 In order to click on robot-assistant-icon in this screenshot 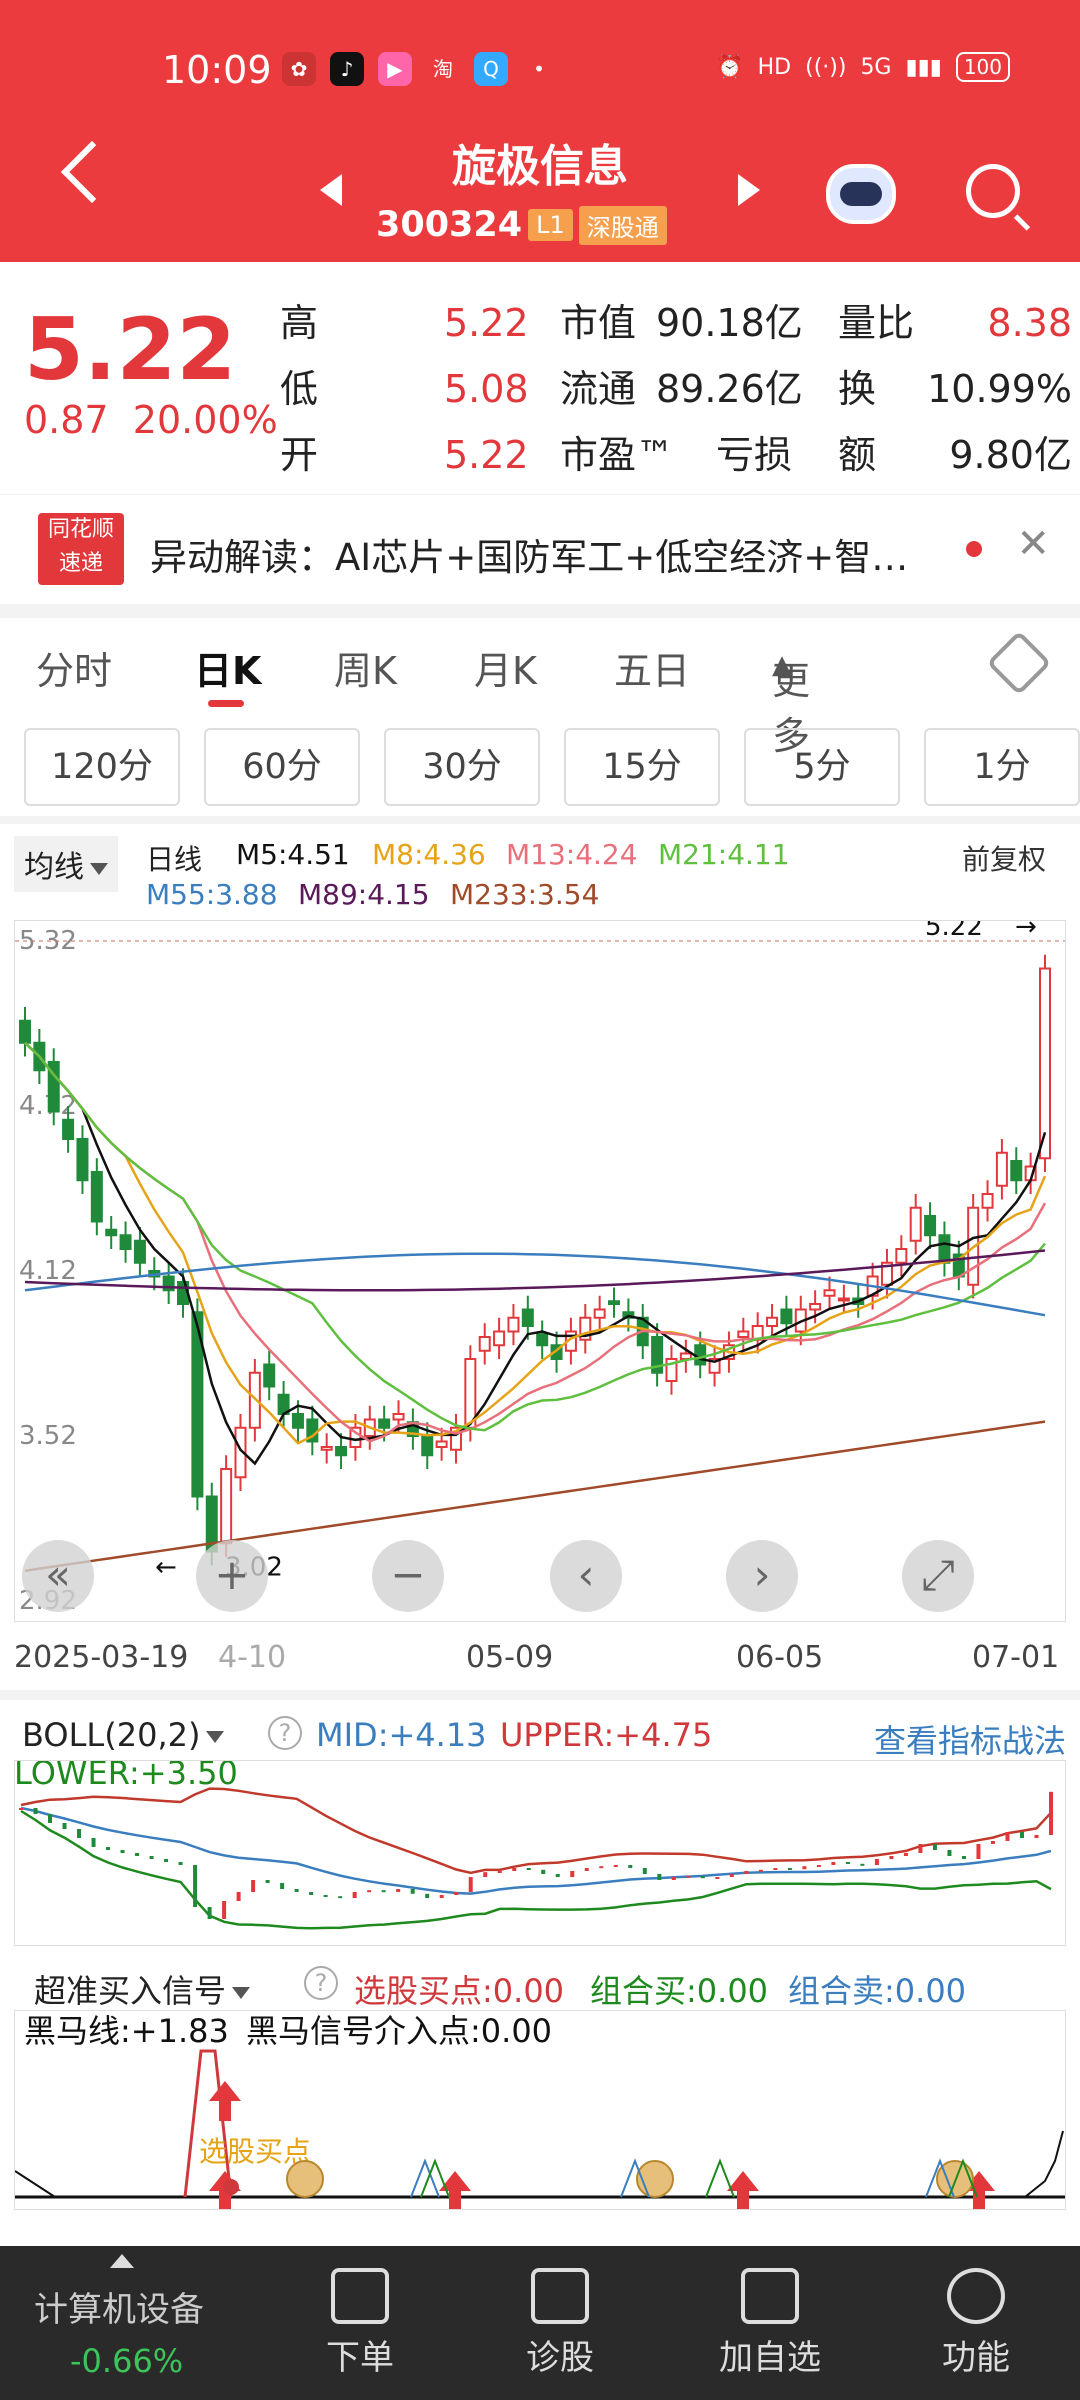, I will do `click(861, 194)`.